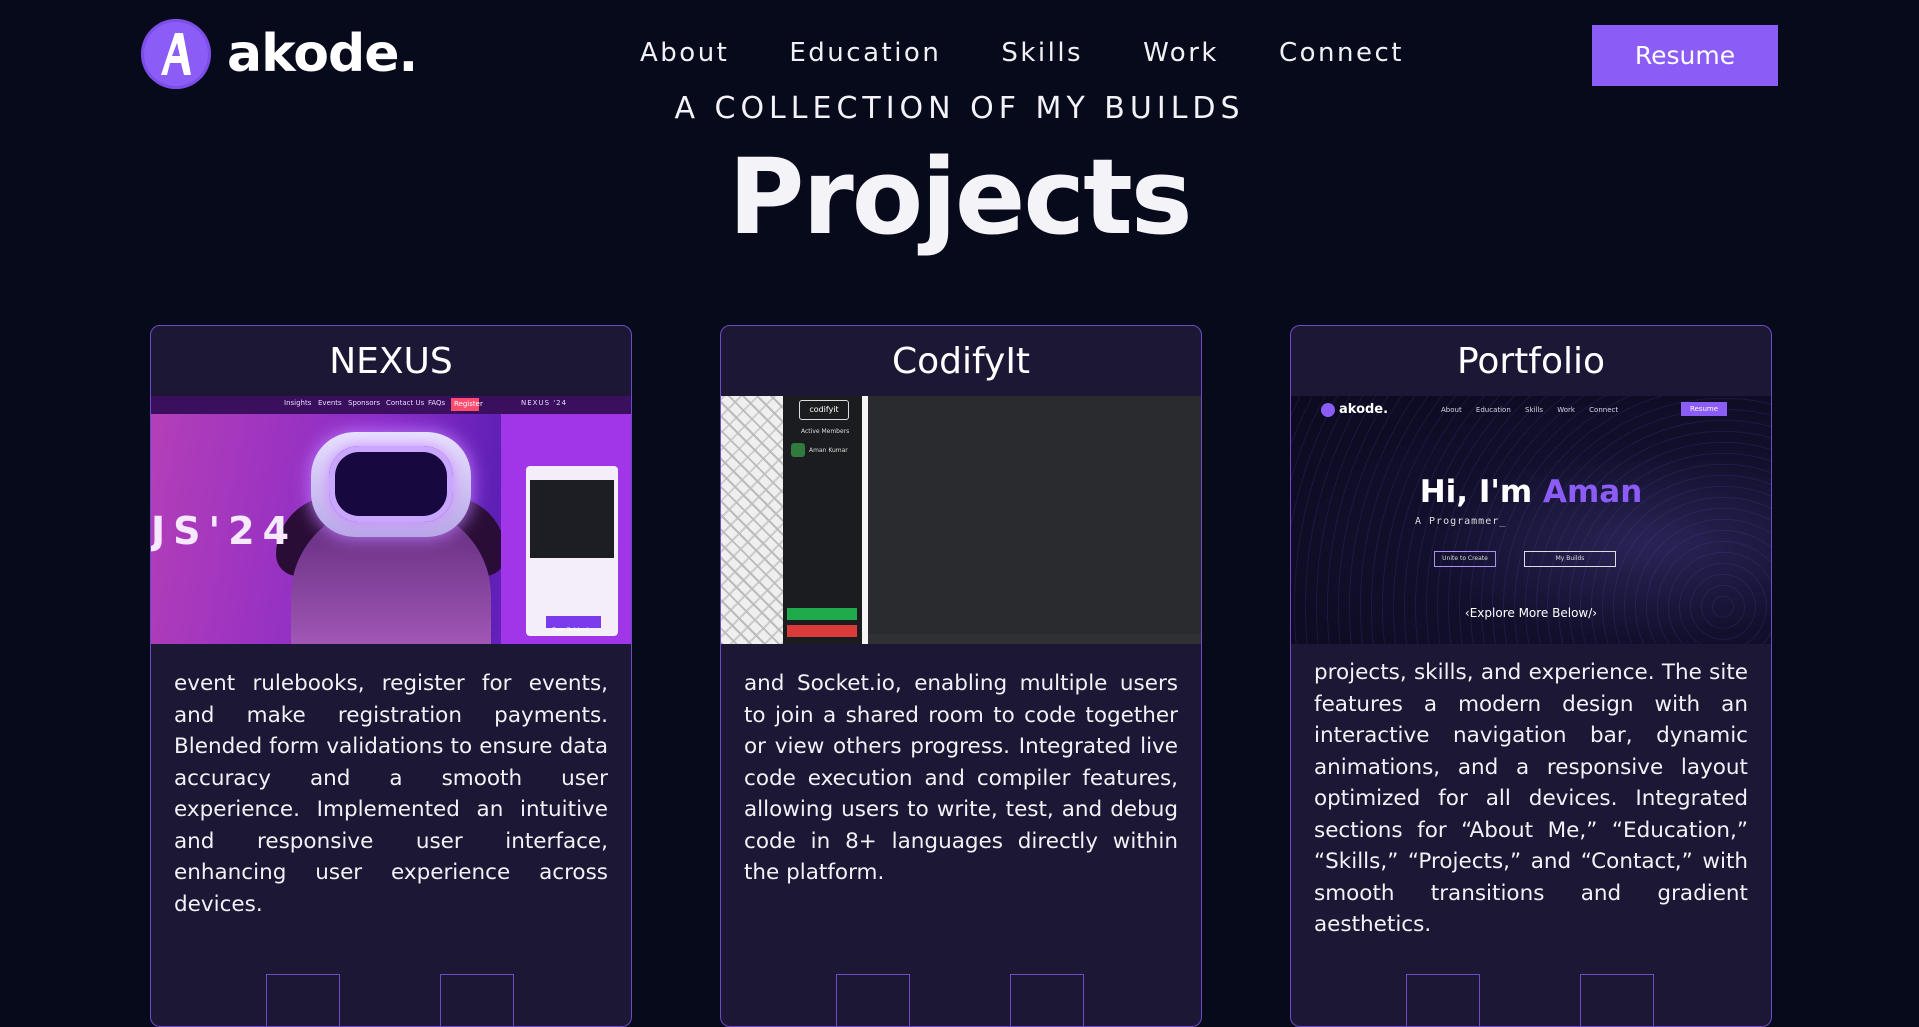 The image size is (1919, 1027). Describe the element at coordinates (1685, 55) in the screenshot. I see `resume-button: Resume` at that location.